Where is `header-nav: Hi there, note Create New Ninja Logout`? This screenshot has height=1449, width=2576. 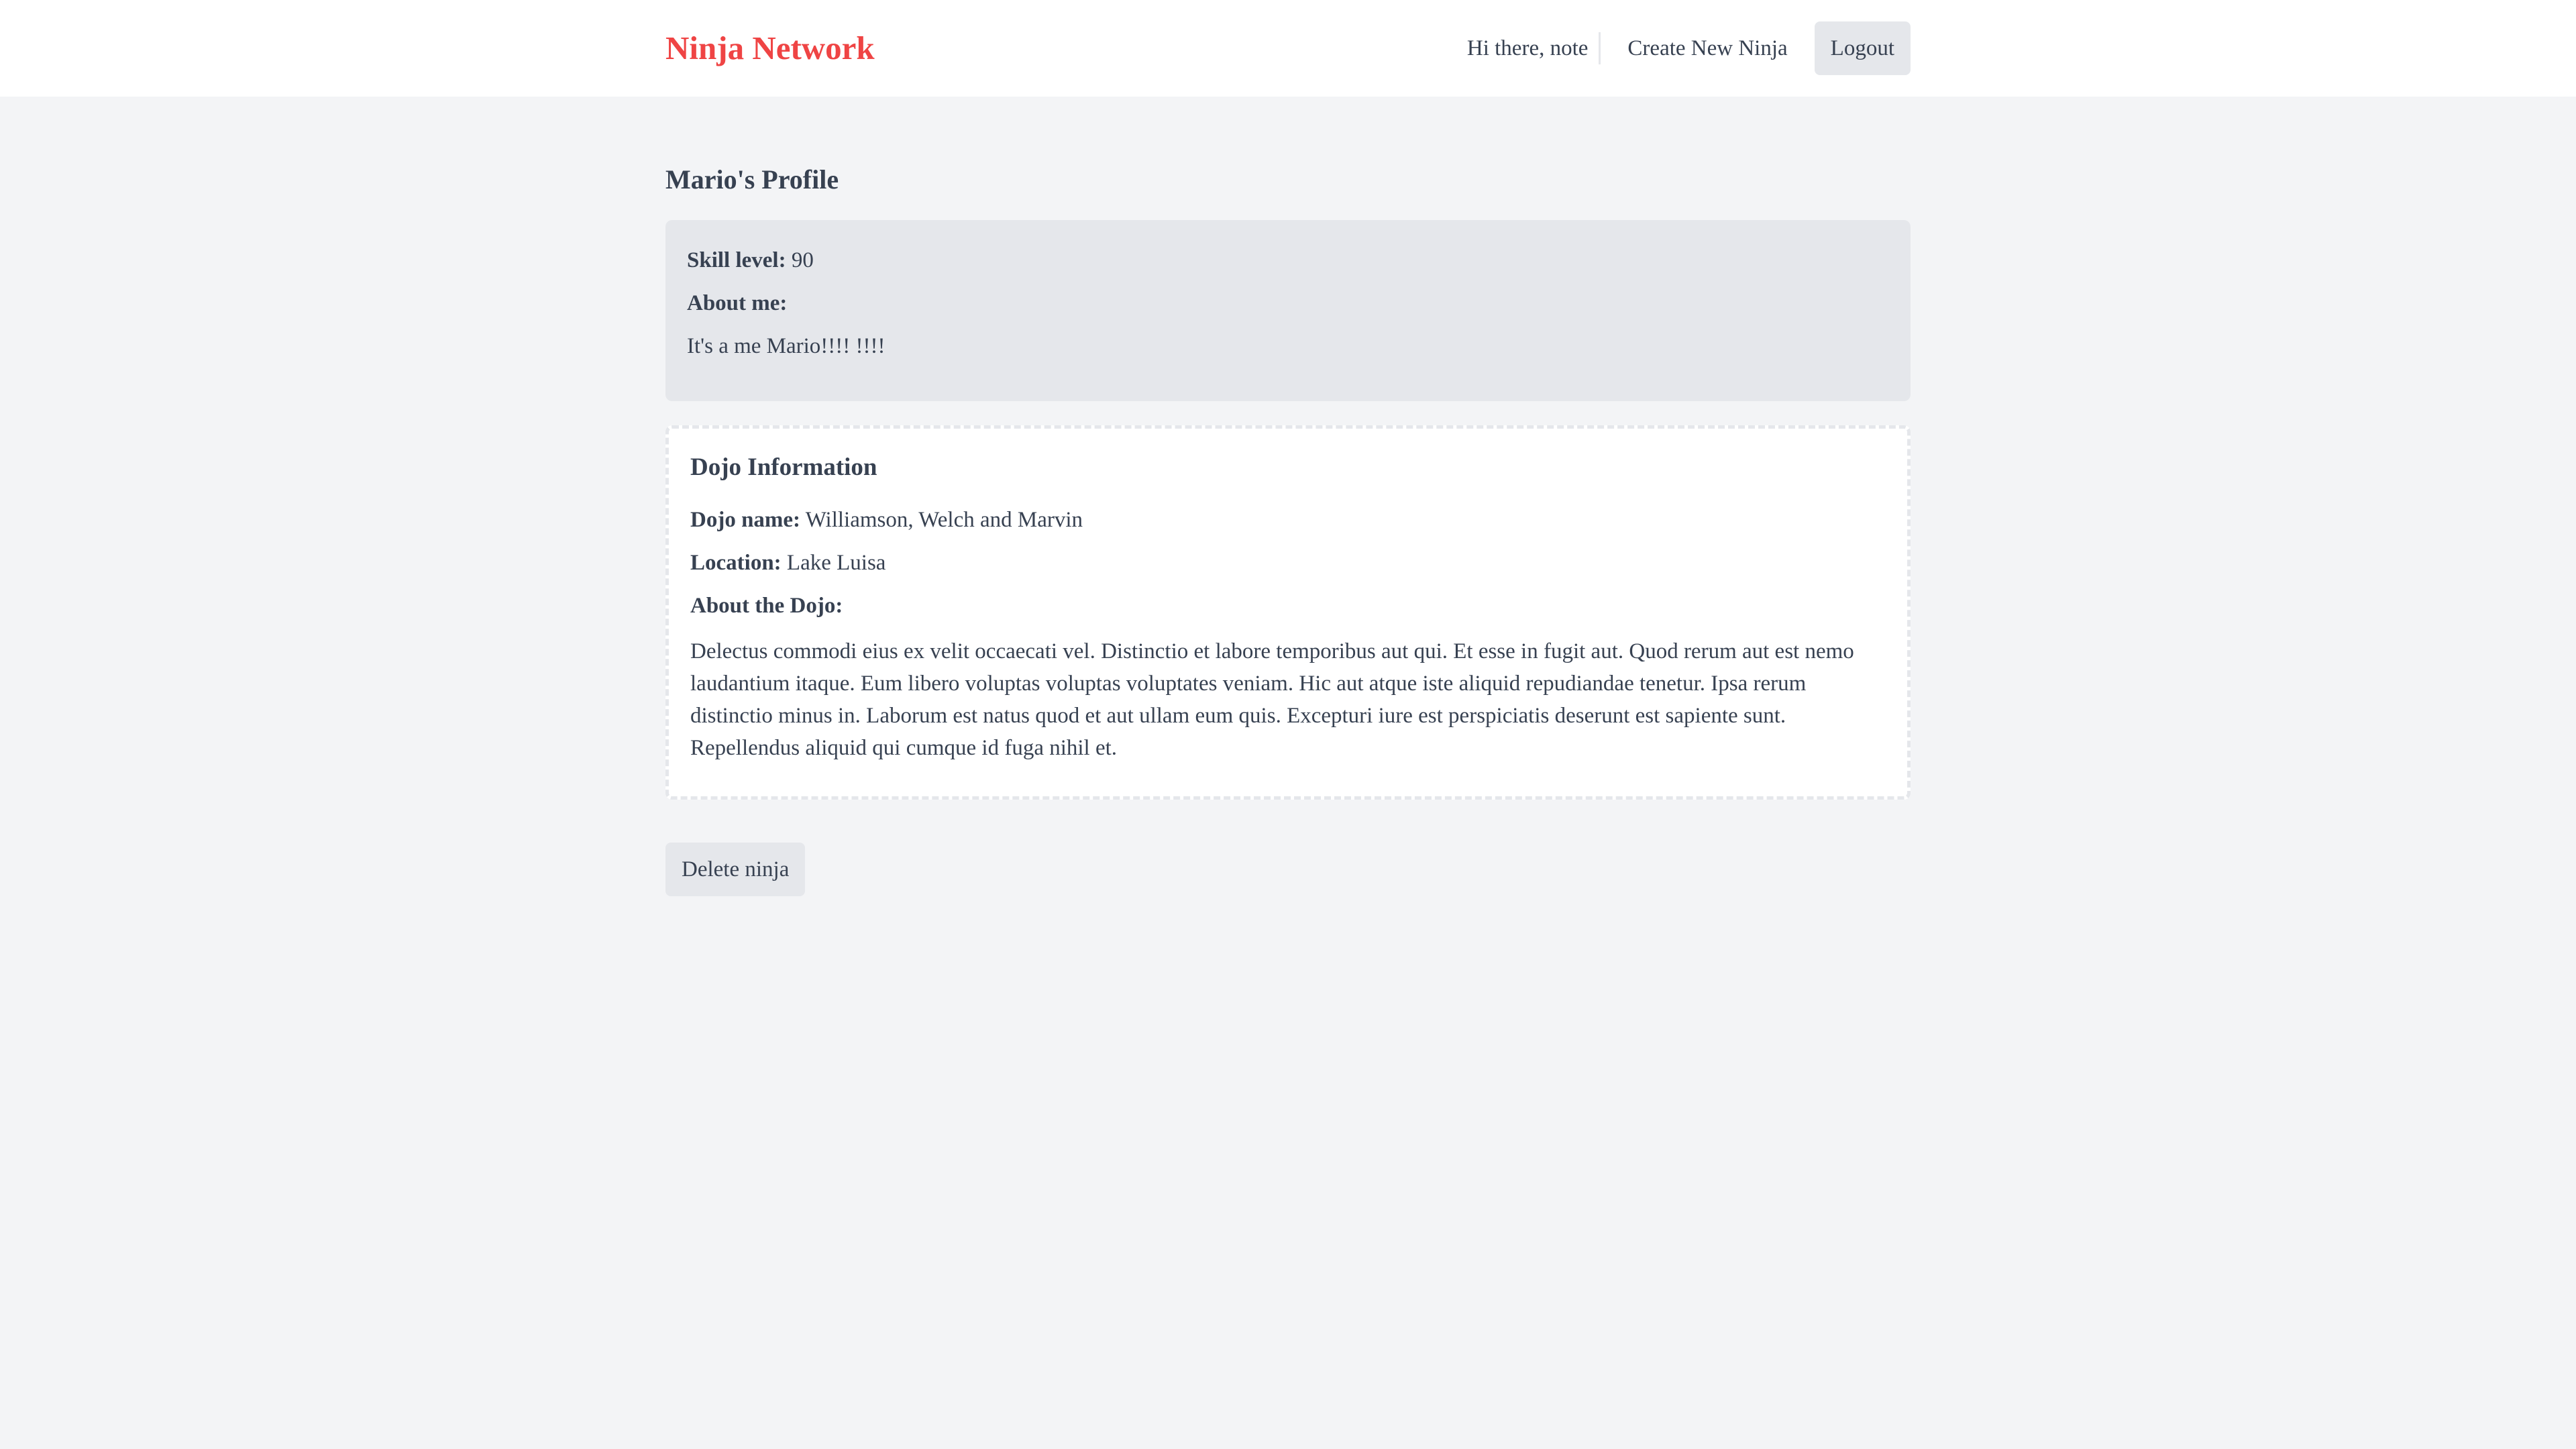
header-nav: Hi there, note Create New Ninja Logout is located at coordinates (1689, 48).